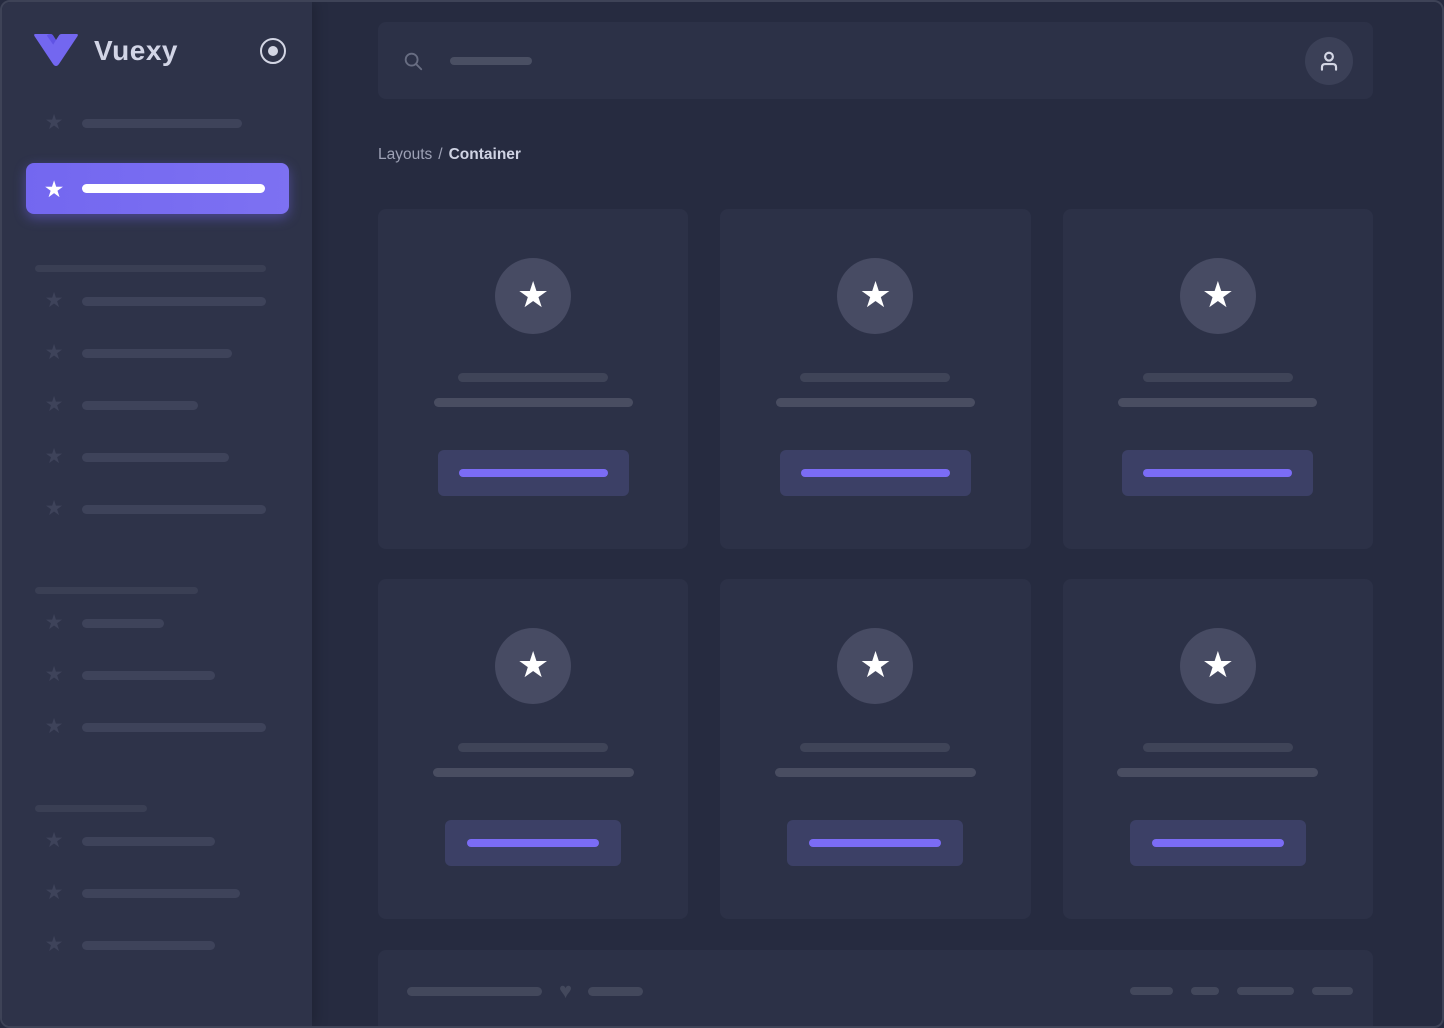 Image resolution: width=1444 pixels, height=1028 pixels. Describe the element at coordinates (566, 990) in the screenshot. I see `heart-icon: ♥` at that location.